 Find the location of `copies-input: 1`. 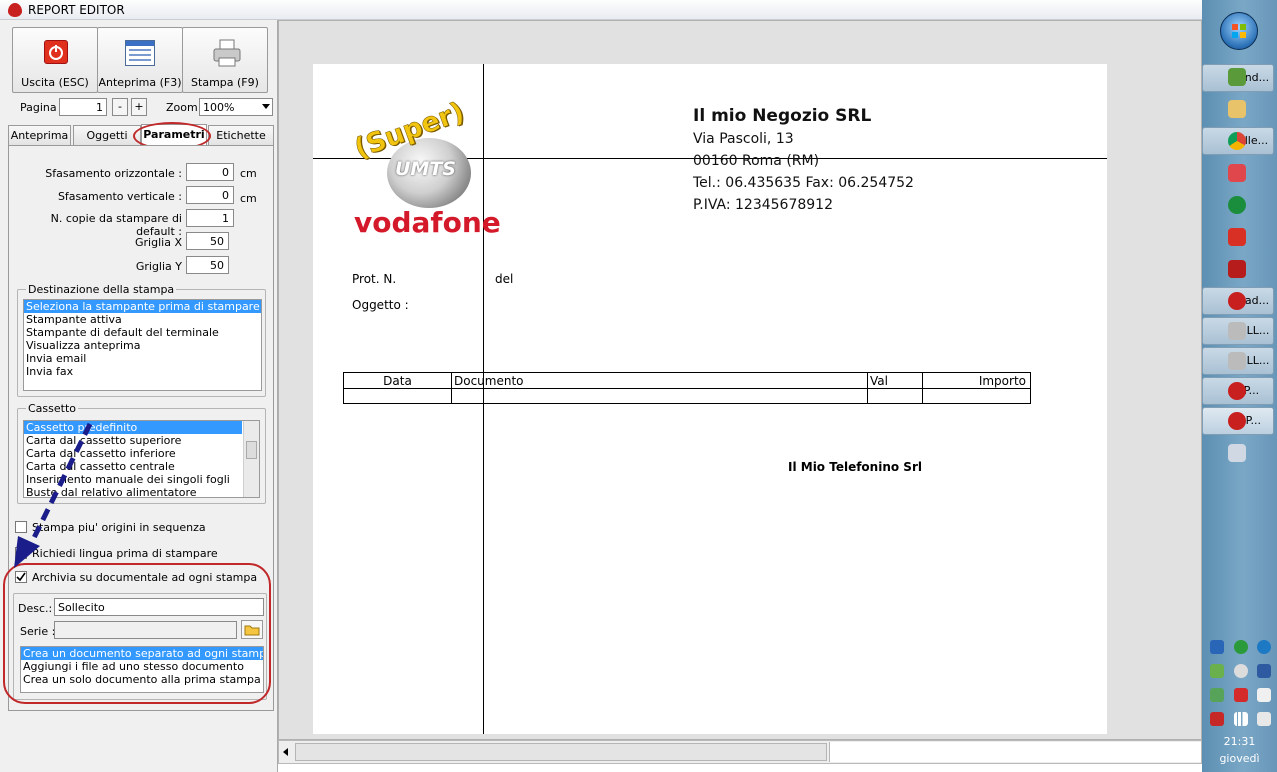

copies-input: 1 is located at coordinates (210, 218).